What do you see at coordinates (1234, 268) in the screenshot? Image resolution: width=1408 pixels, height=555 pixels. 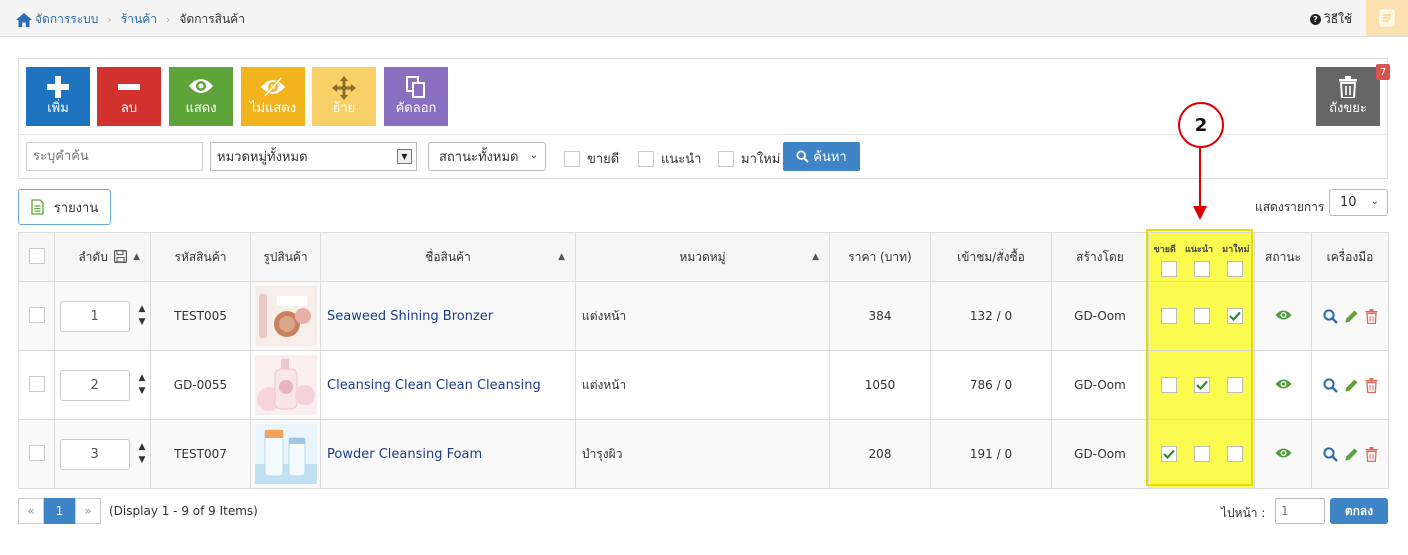 I see `flag-new-all-checkbox` at bounding box center [1234, 268].